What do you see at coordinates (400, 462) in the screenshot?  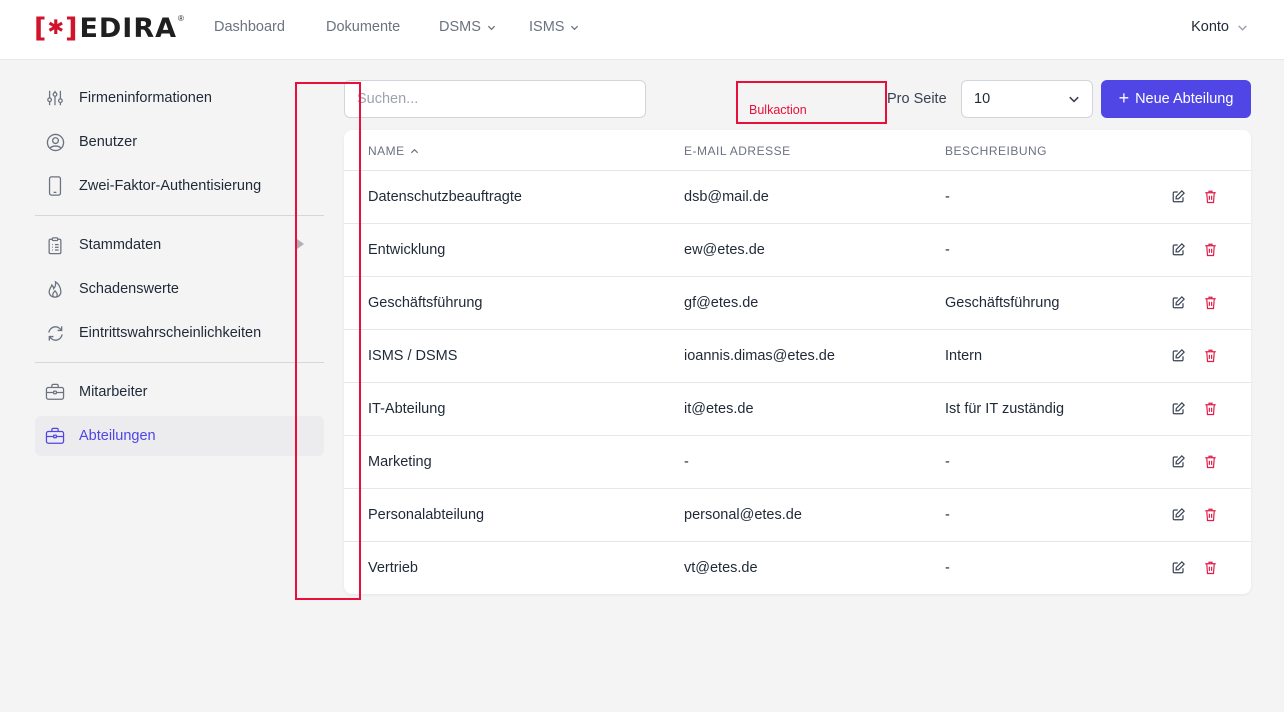 I see `cell-name: Marketing` at bounding box center [400, 462].